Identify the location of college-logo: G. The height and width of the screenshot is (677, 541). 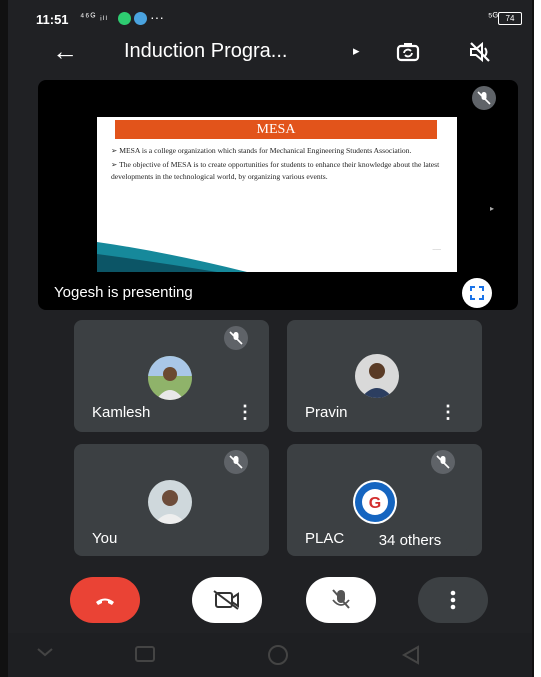
(375, 502).